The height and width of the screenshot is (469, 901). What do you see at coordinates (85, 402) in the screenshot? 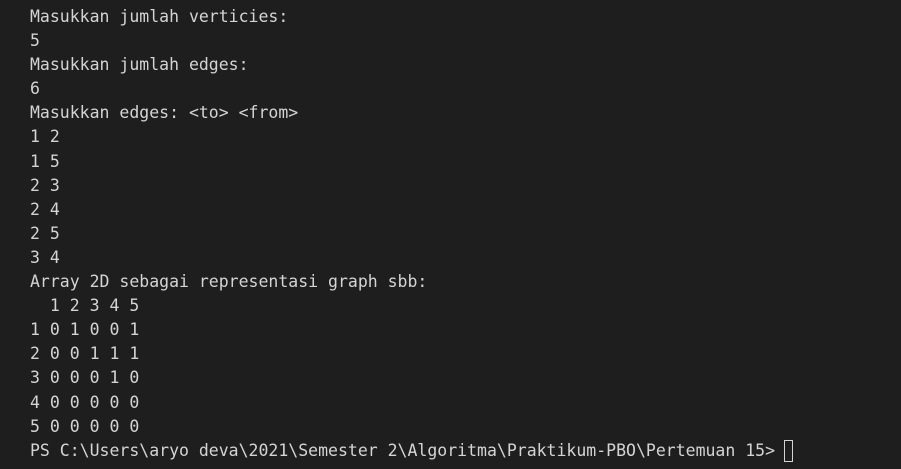
I see `matrix-row: 4 0 0 0 0 0` at bounding box center [85, 402].